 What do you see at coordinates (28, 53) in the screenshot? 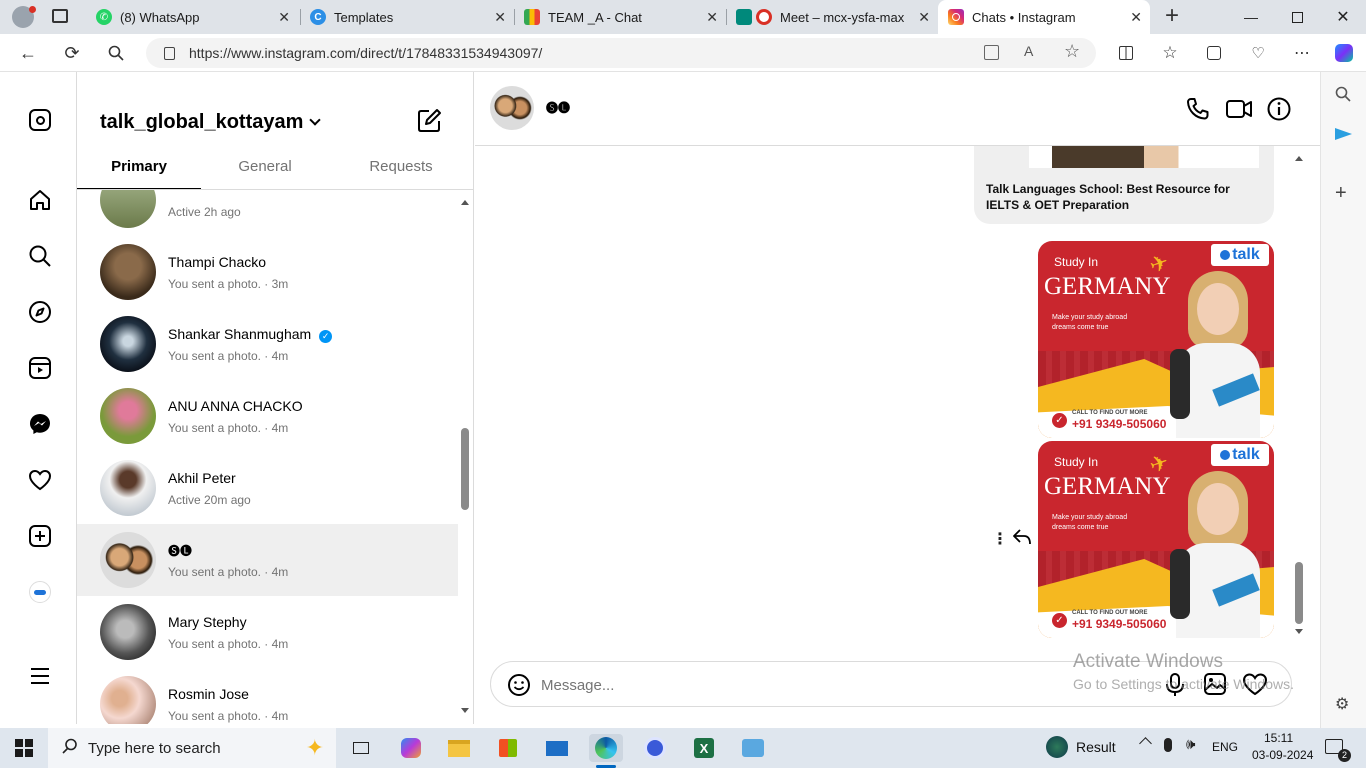
I see `back-button: ←` at bounding box center [28, 53].